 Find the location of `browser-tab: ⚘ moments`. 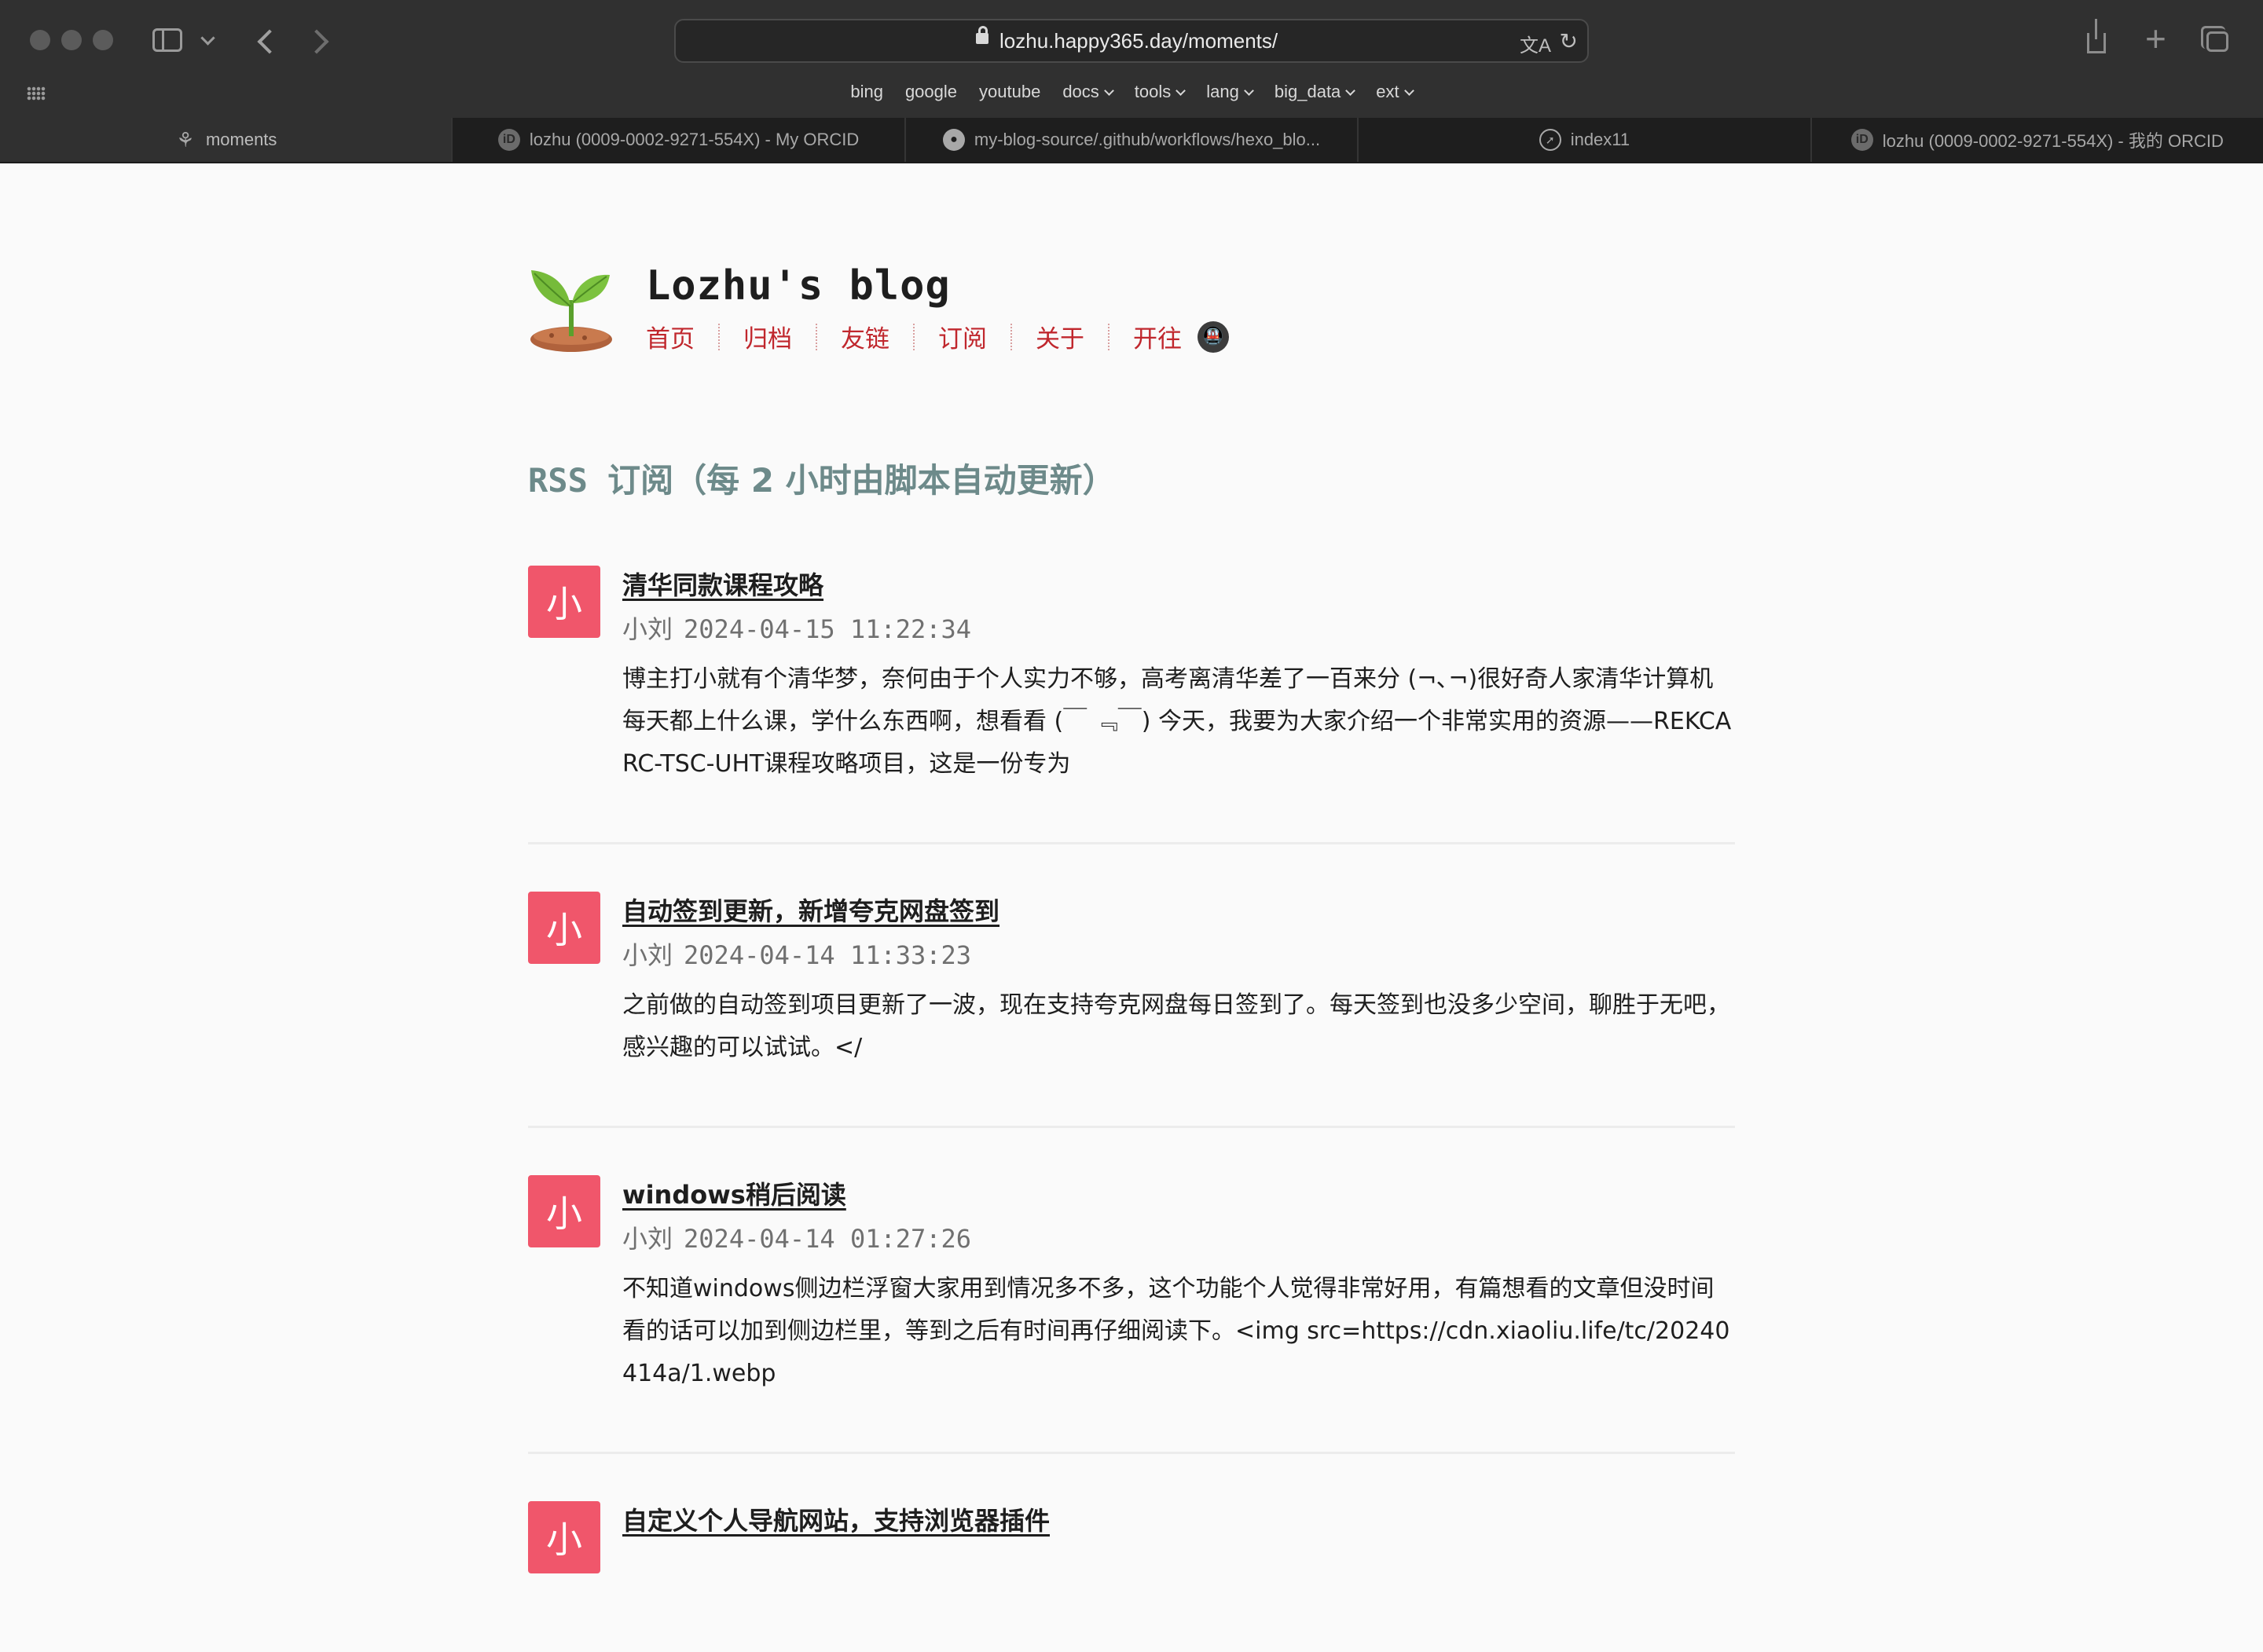

browser-tab: ⚘ moments is located at coordinates (226, 140).